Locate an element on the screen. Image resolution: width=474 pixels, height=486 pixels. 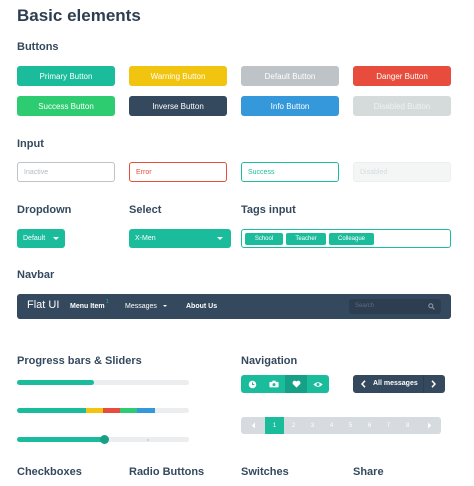
nav-messages: Messages is located at coordinates (141, 306).